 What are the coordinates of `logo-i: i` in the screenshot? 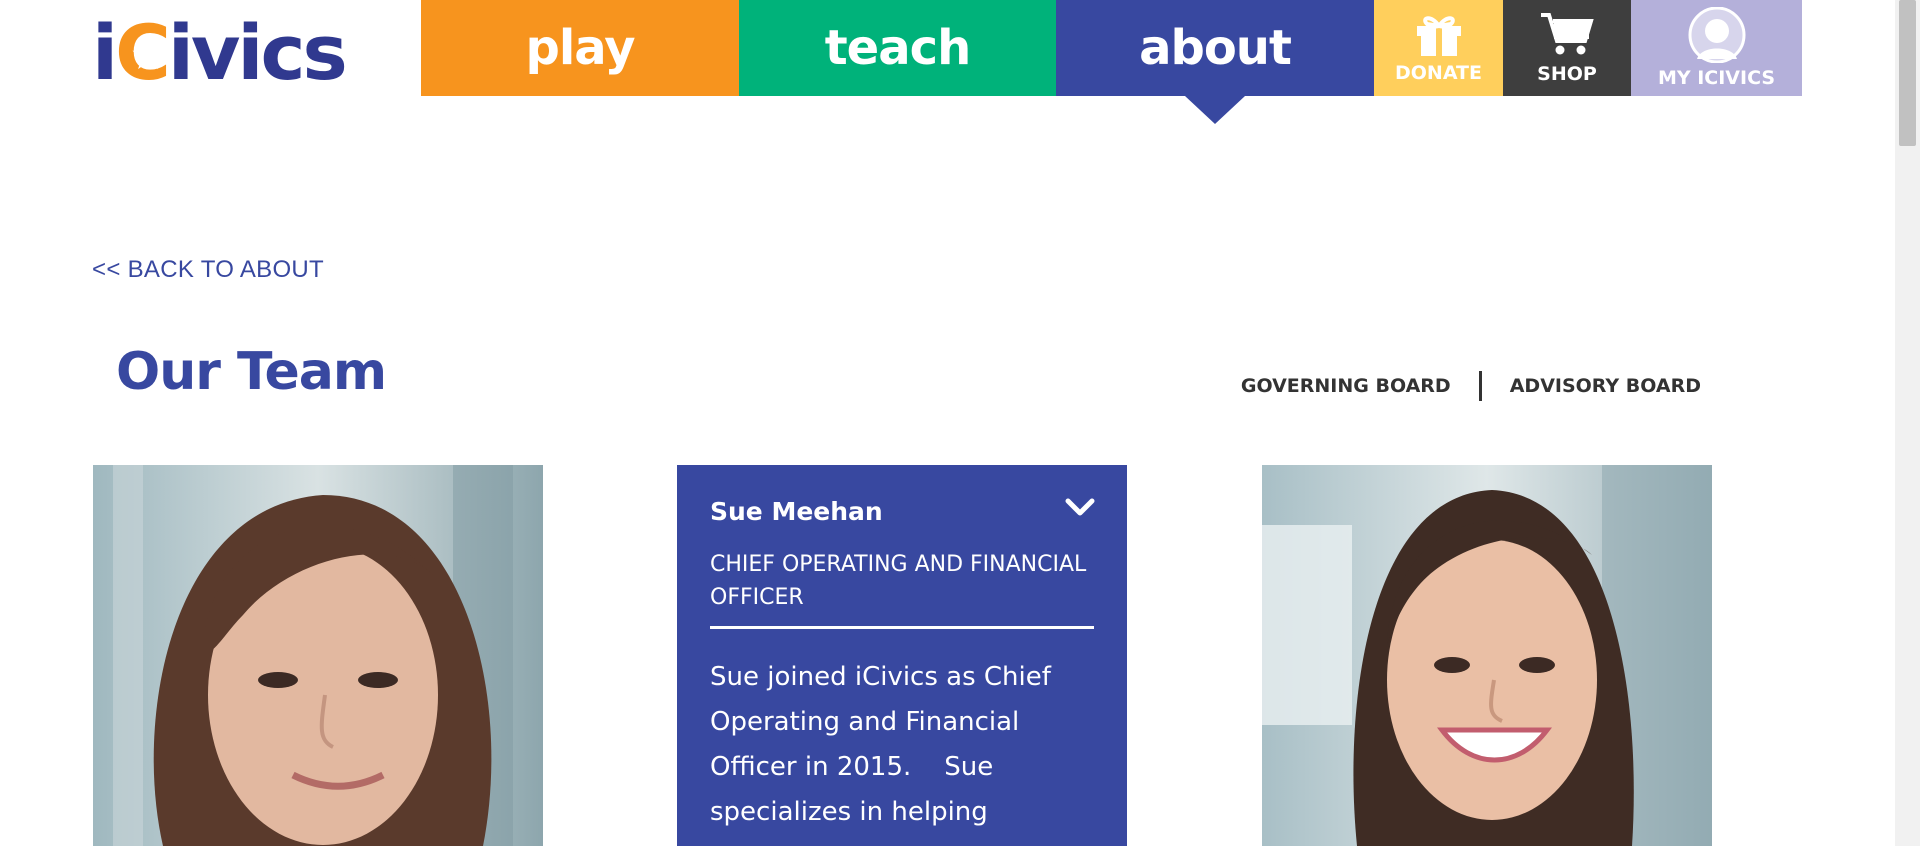 It's located at (105, 52).